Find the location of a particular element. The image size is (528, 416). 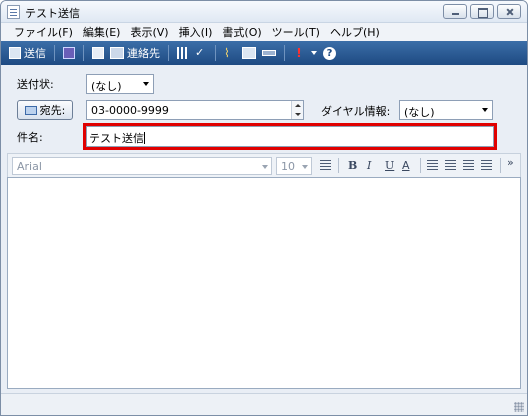

attach-icon: ⌇ is located at coordinates (230, 53).